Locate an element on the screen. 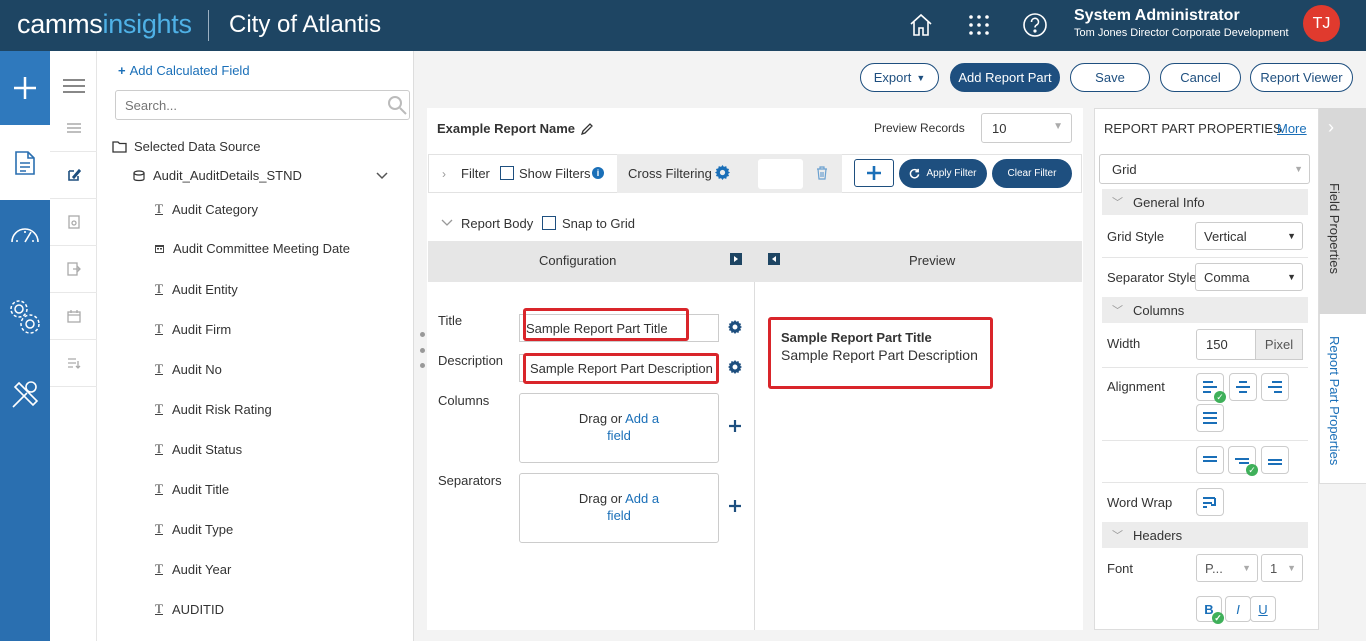  font-family-select: P... ▼ is located at coordinates (1227, 568).